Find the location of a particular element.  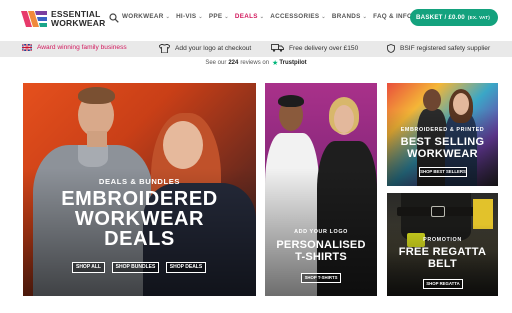

nav-label: HI-VIS is located at coordinates (186, 16).